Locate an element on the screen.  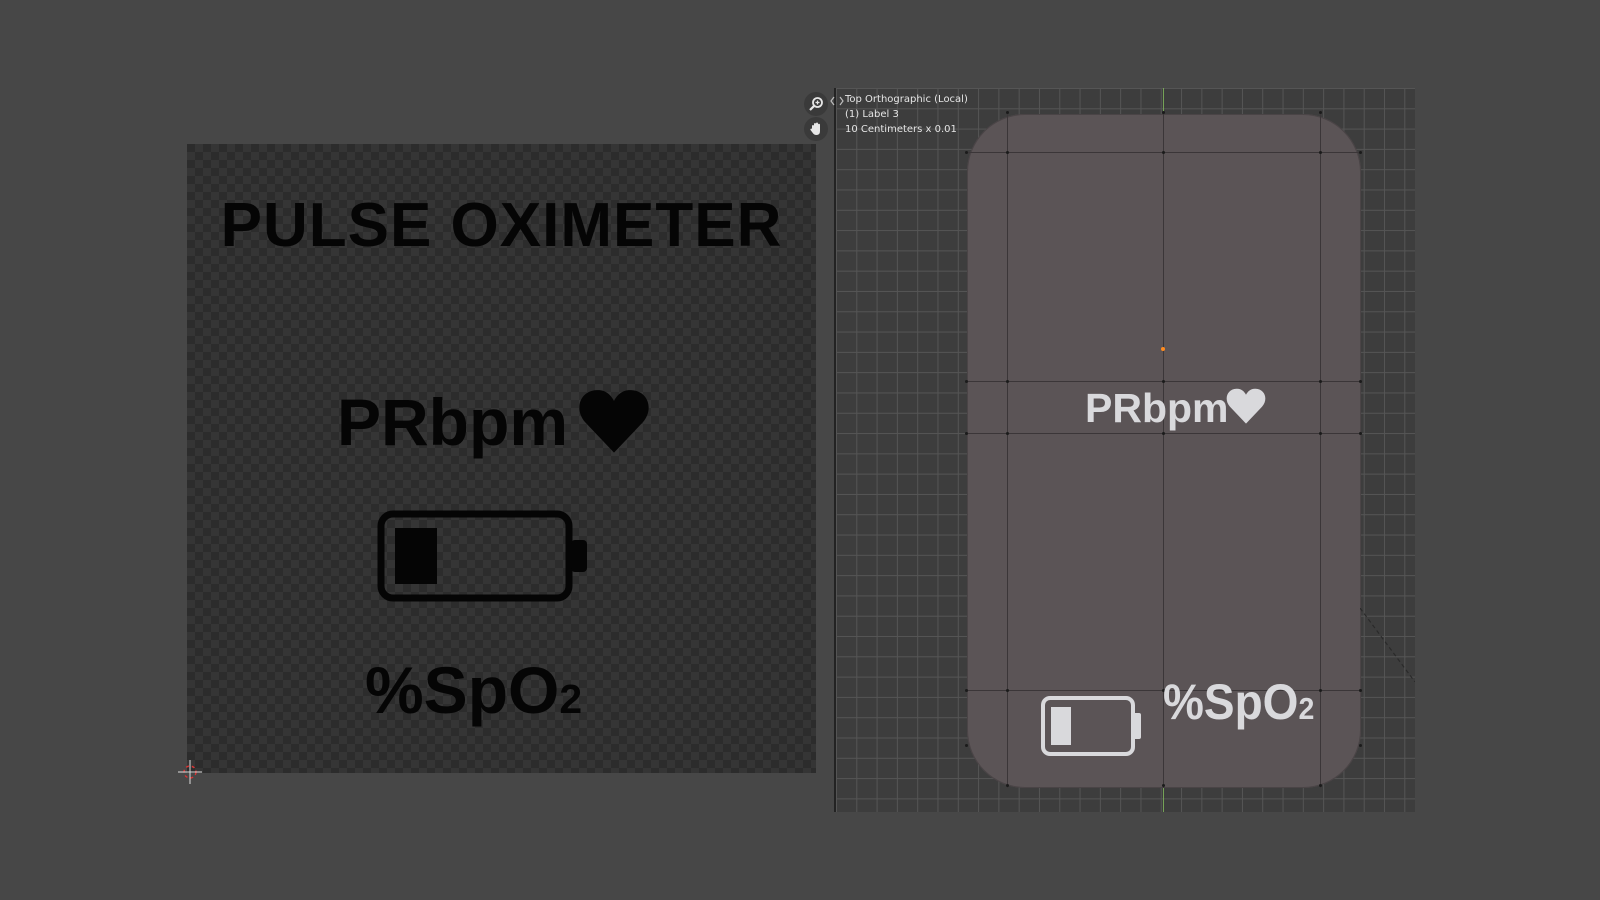
label-title: PULSE OXIMETER is located at coordinates (501, 225).